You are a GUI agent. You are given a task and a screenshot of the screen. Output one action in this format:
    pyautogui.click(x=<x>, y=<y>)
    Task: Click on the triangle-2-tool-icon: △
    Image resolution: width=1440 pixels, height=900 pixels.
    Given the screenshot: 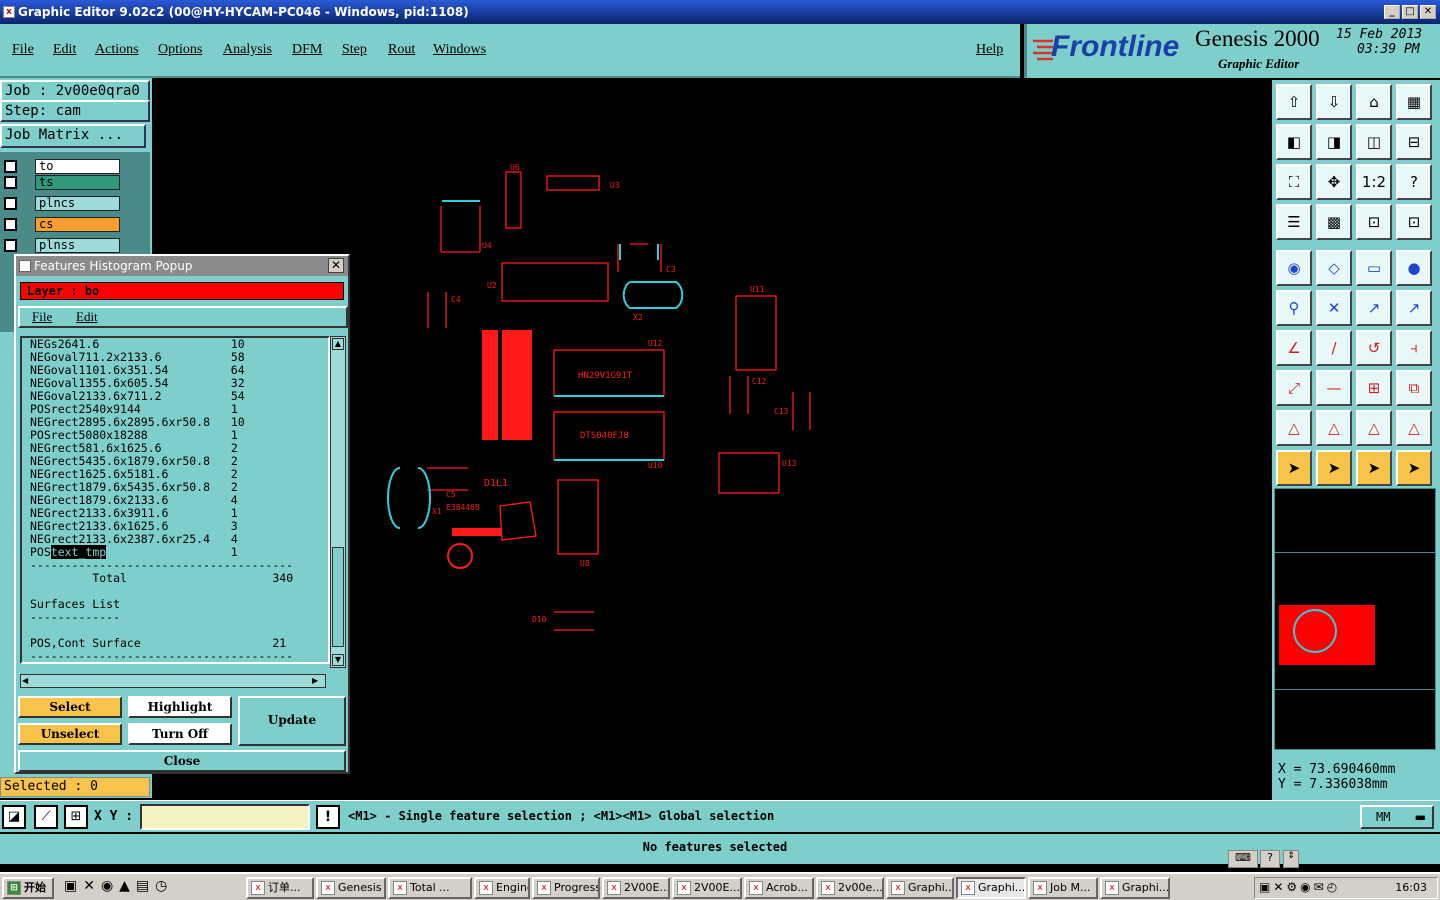 What is the action you would take?
    pyautogui.click(x=1334, y=428)
    